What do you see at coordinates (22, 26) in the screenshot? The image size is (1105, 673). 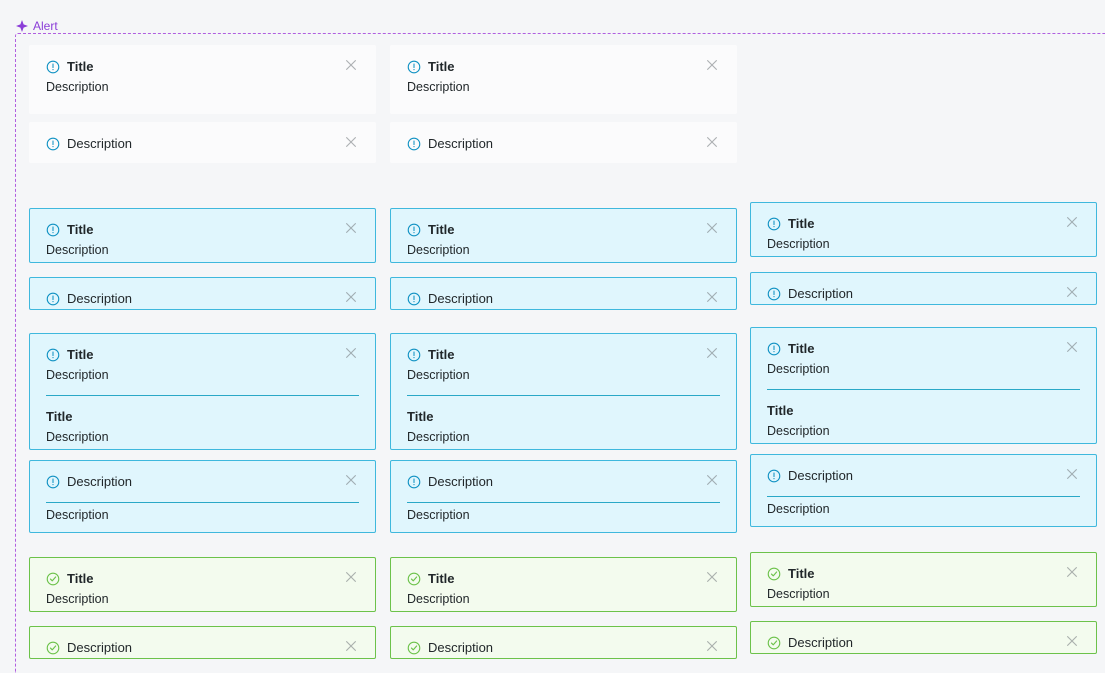 I see `sparkle-diamond-icon` at bounding box center [22, 26].